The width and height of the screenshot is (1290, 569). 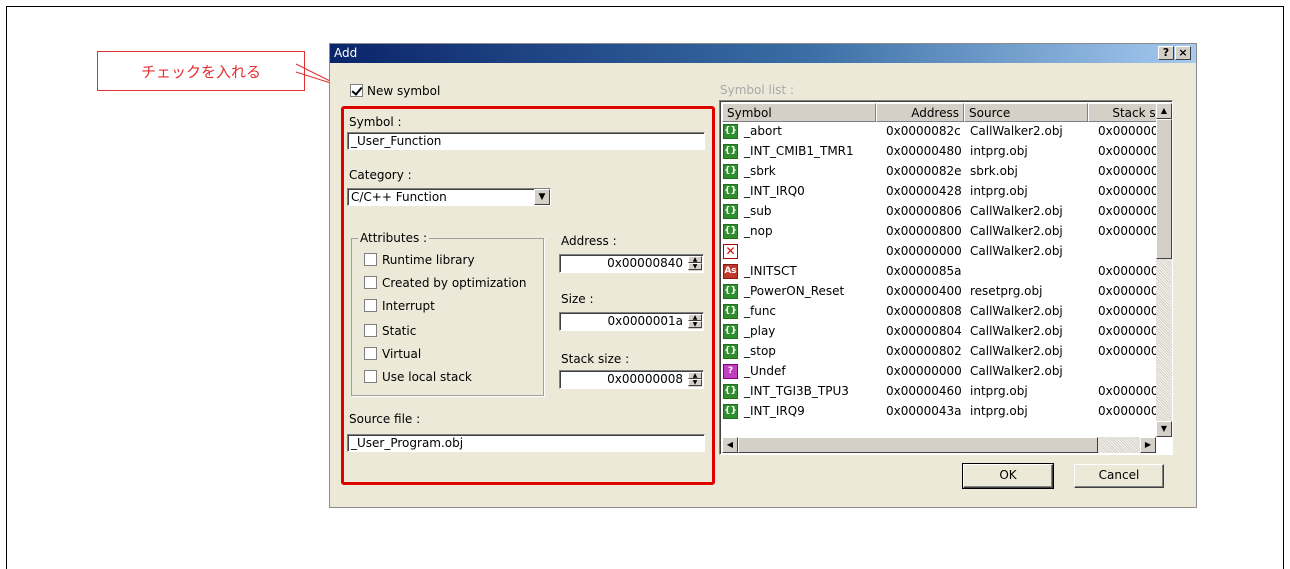 I want to click on attr-virtual: Virtual, so click(x=392, y=353).